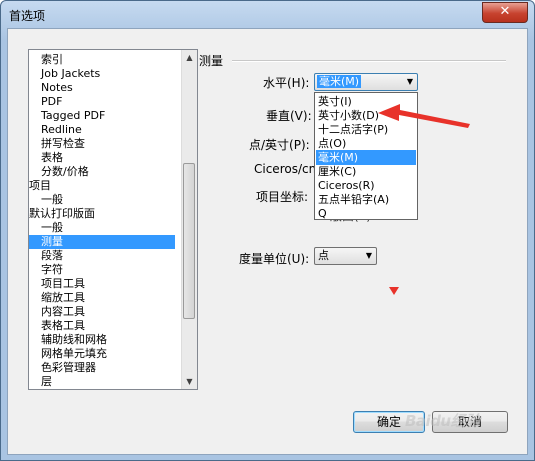 The image size is (535, 461). I want to click on watermark-logo: Baidu经验, so click(442, 421).